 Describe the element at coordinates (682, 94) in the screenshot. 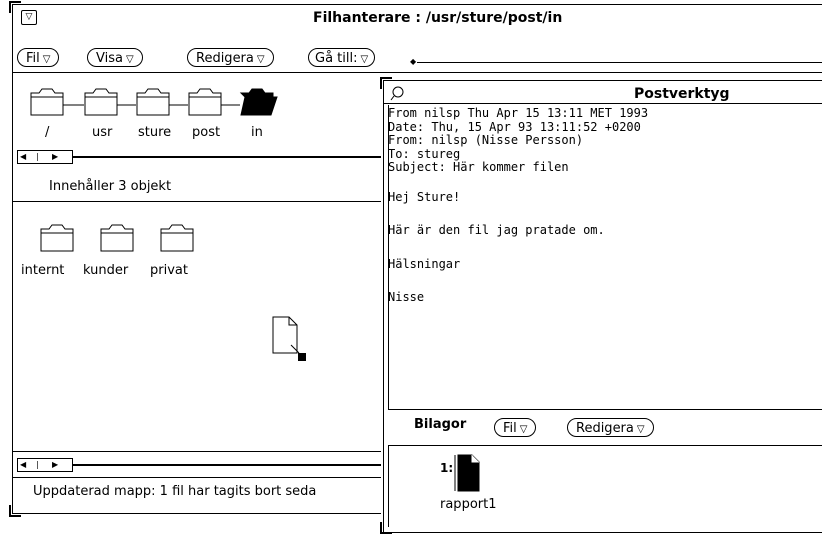

I see `window-title: Postverktyg` at that location.